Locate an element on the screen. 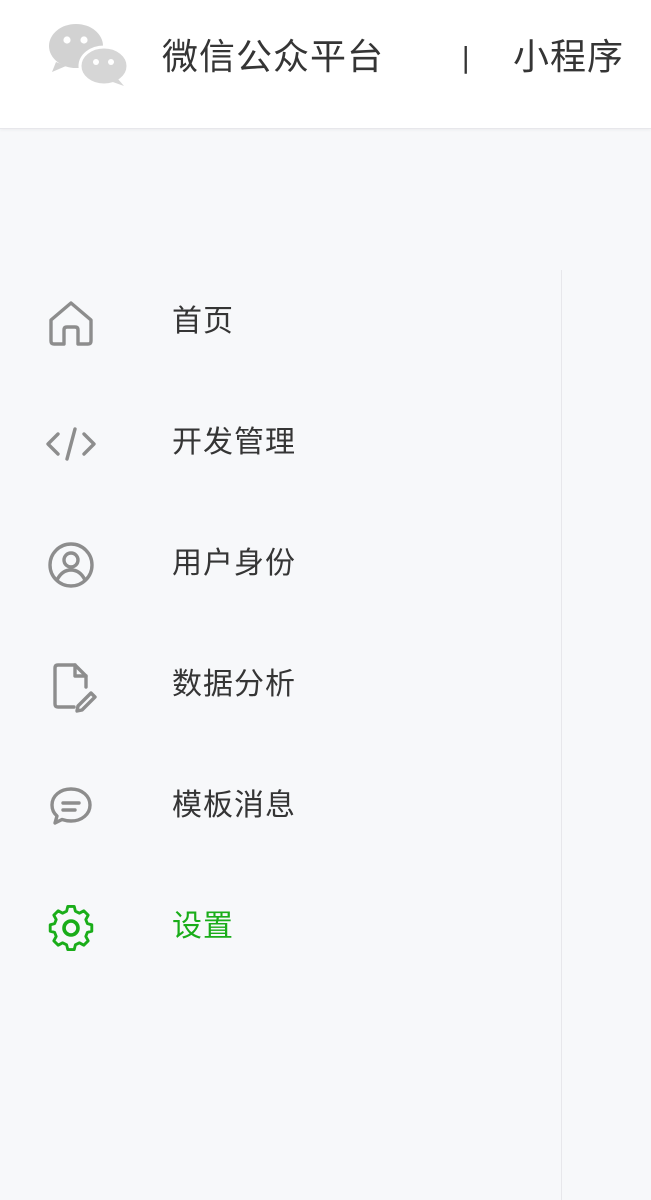 The image size is (651, 1200). content-divider is located at coordinates (561, 735).